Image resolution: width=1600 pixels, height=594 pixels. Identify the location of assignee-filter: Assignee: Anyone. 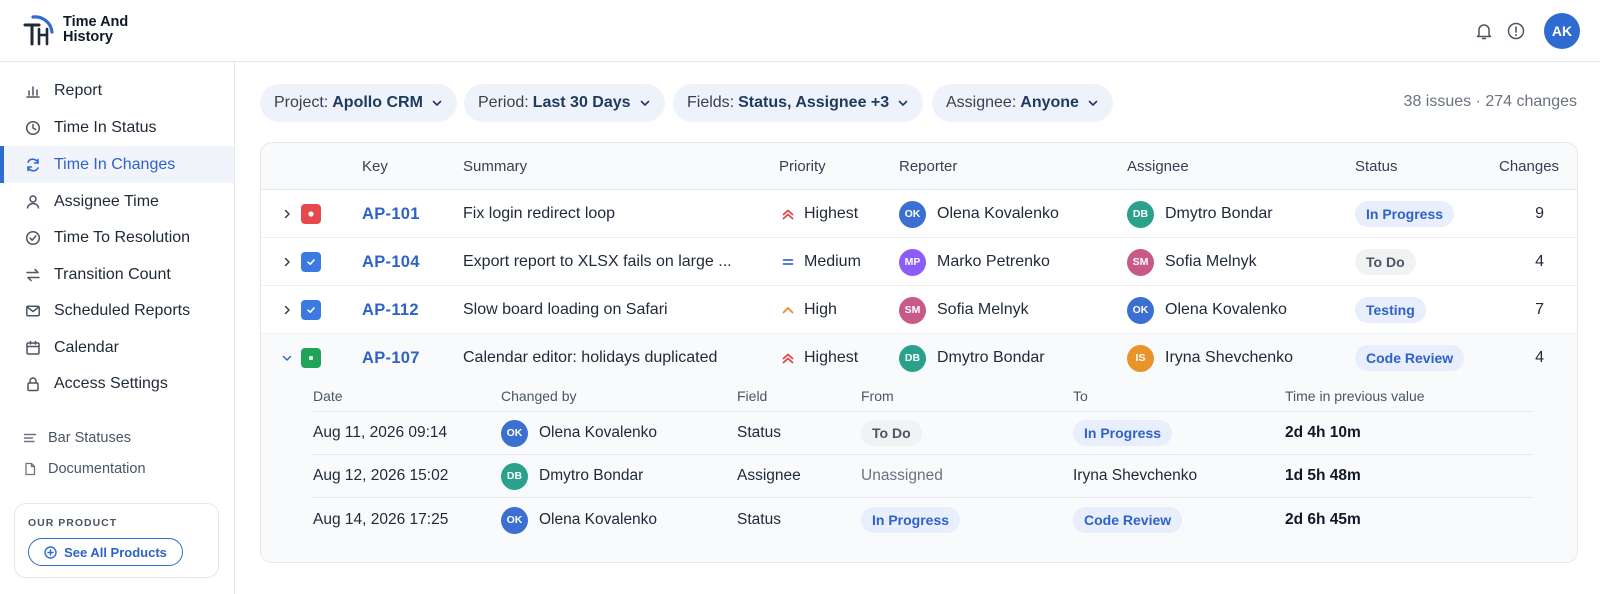
(1022, 103).